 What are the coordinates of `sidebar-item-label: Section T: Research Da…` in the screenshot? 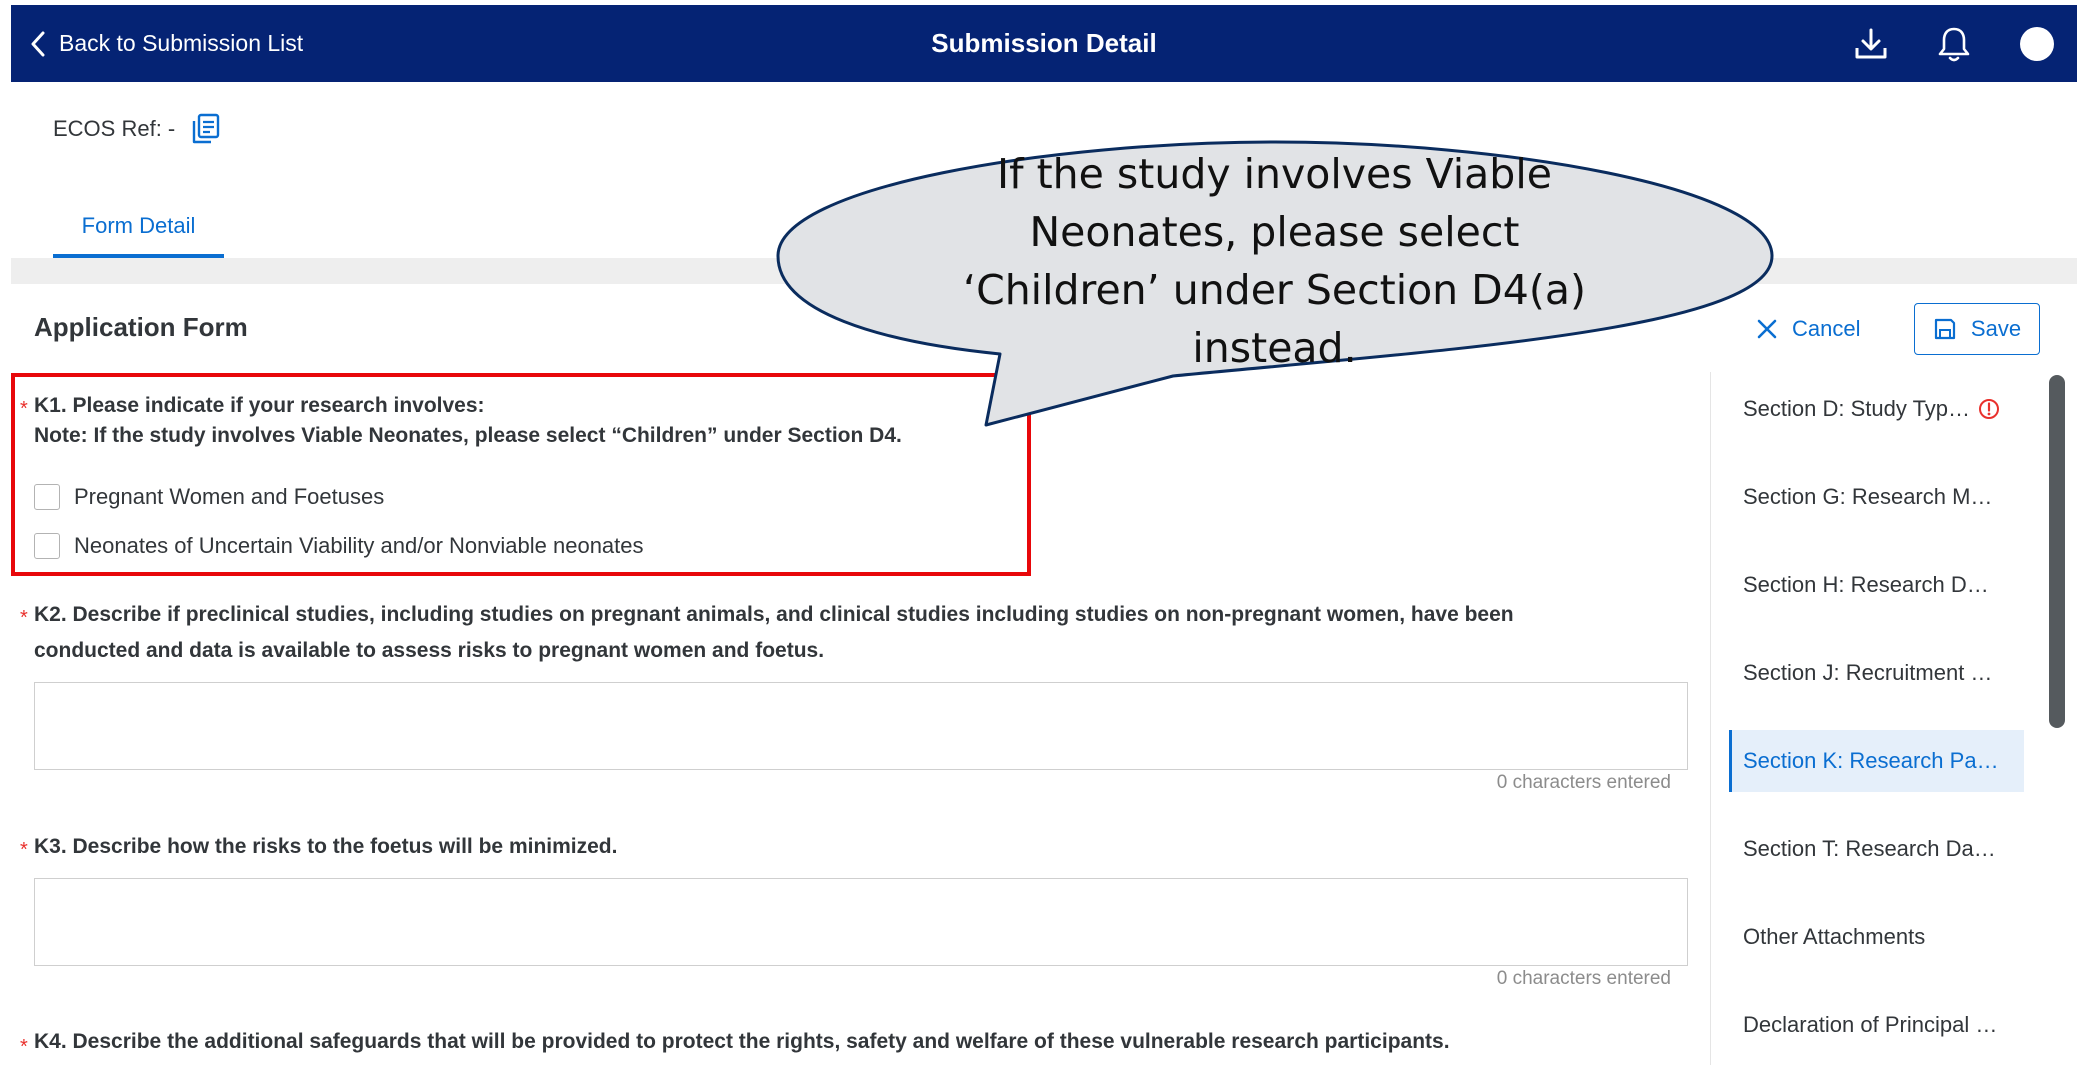 It's located at (1869, 848).